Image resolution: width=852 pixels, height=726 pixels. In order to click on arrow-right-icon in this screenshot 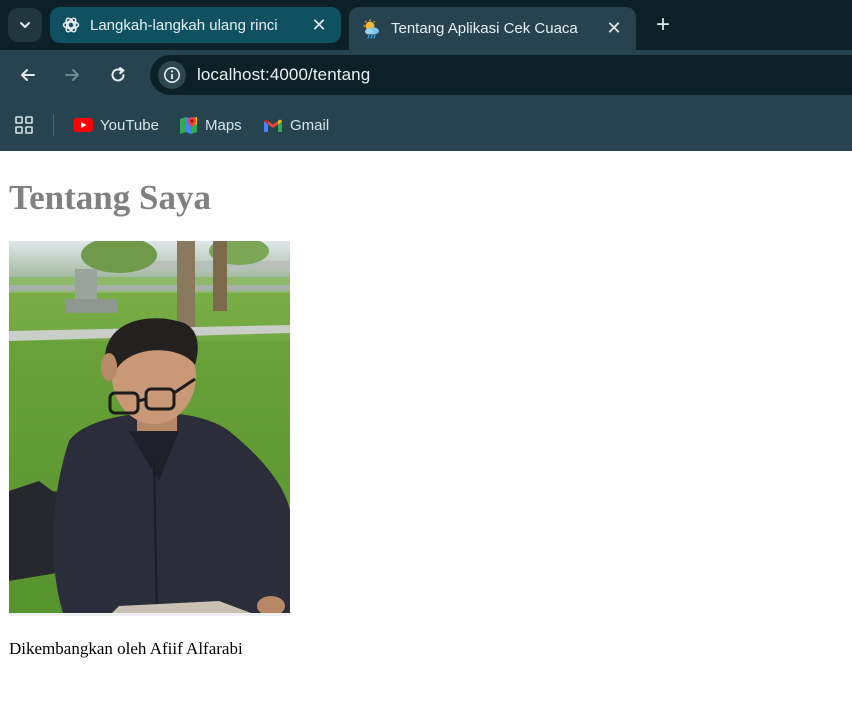, I will do `click(72, 75)`.